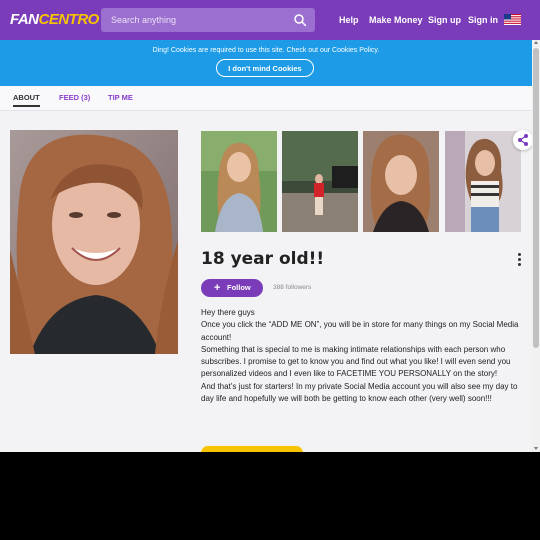  What do you see at coordinates (483, 20) in the screenshot?
I see `nav-sign-in: Sign in` at bounding box center [483, 20].